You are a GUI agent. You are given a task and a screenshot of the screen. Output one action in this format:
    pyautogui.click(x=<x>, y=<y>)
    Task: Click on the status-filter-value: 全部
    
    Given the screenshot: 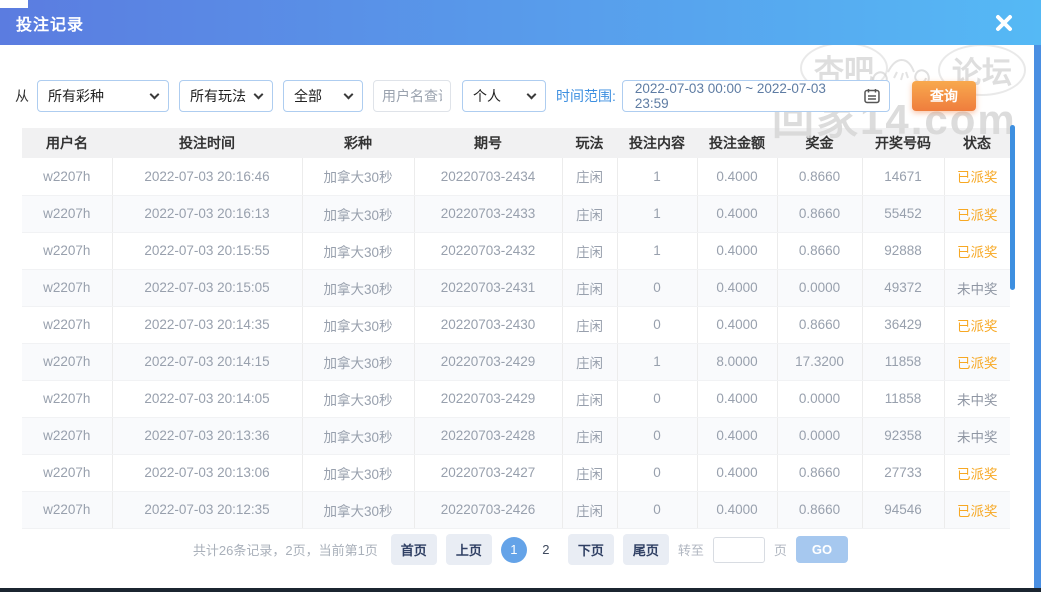 What is the action you would take?
    pyautogui.click(x=308, y=96)
    